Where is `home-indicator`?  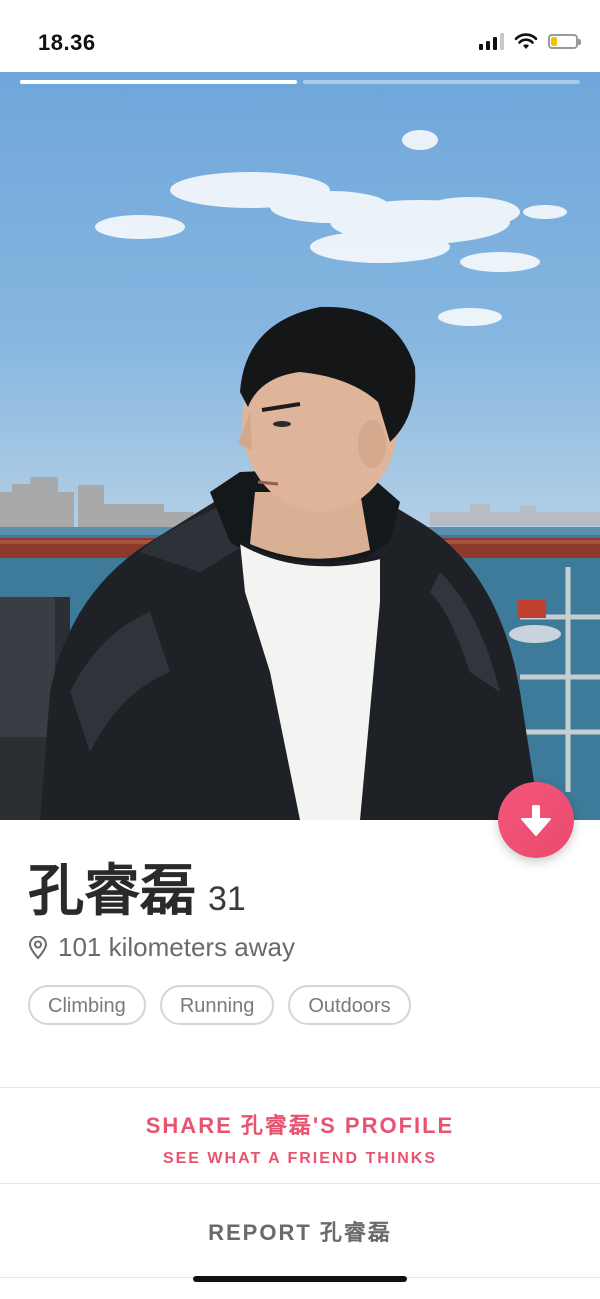
home-indicator is located at coordinates (300, 1279).